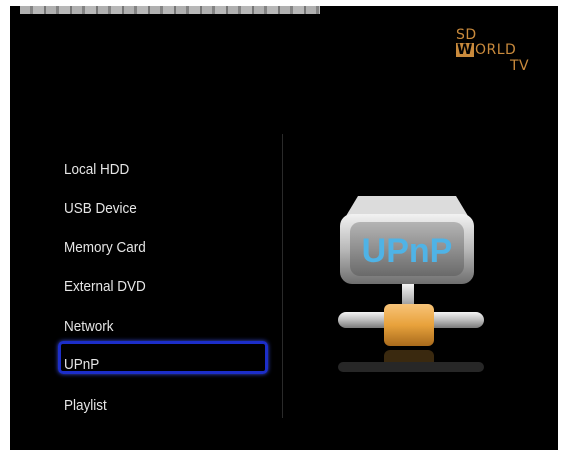 Image resolution: width=568 pixels, height=457 pixels. What do you see at coordinates (100, 209) in the screenshot?
I see `menu-item-usb-device: USB Device` at bounding box center [100, 209].